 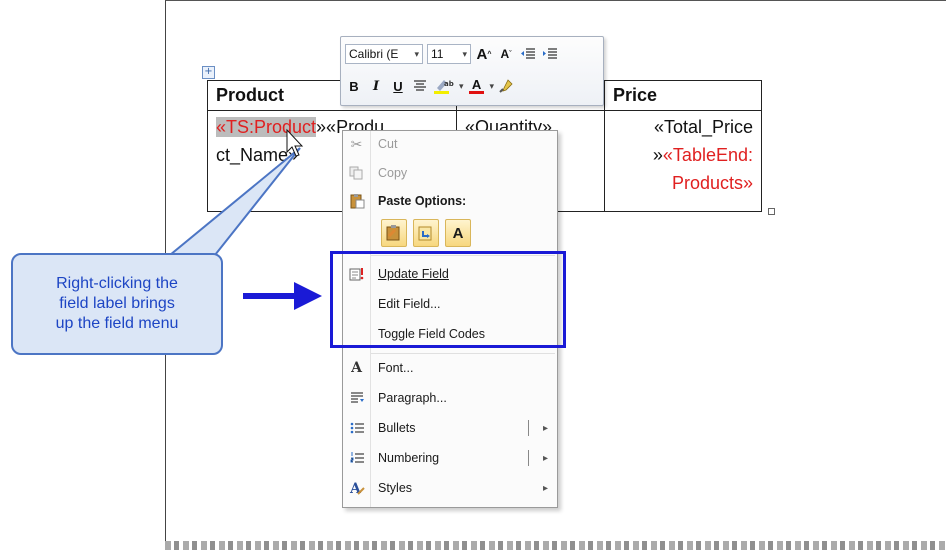 I want to click on callout-text-line-1: Right-clicking the, so click(x=117, y=283).